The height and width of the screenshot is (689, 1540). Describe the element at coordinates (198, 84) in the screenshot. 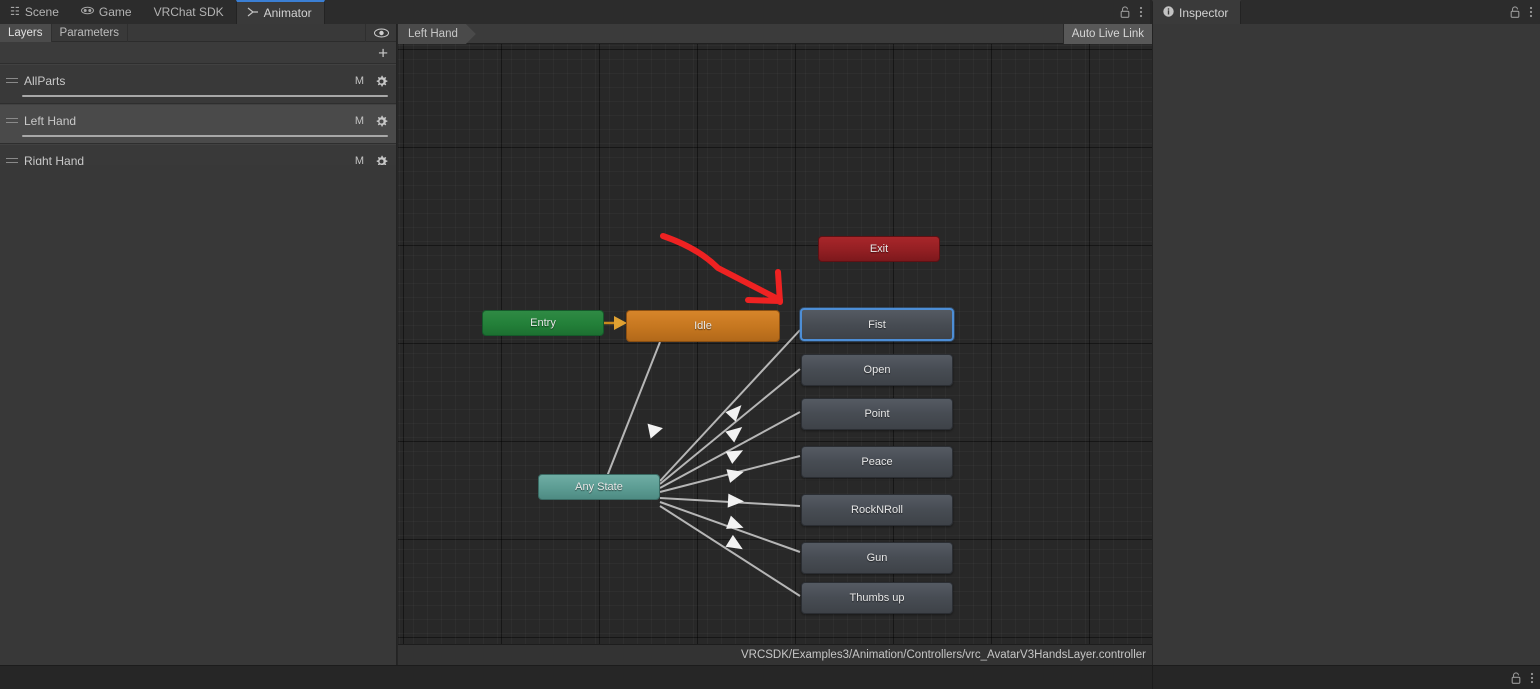

I see `layer-row-allparts: AllParts M` at that location.